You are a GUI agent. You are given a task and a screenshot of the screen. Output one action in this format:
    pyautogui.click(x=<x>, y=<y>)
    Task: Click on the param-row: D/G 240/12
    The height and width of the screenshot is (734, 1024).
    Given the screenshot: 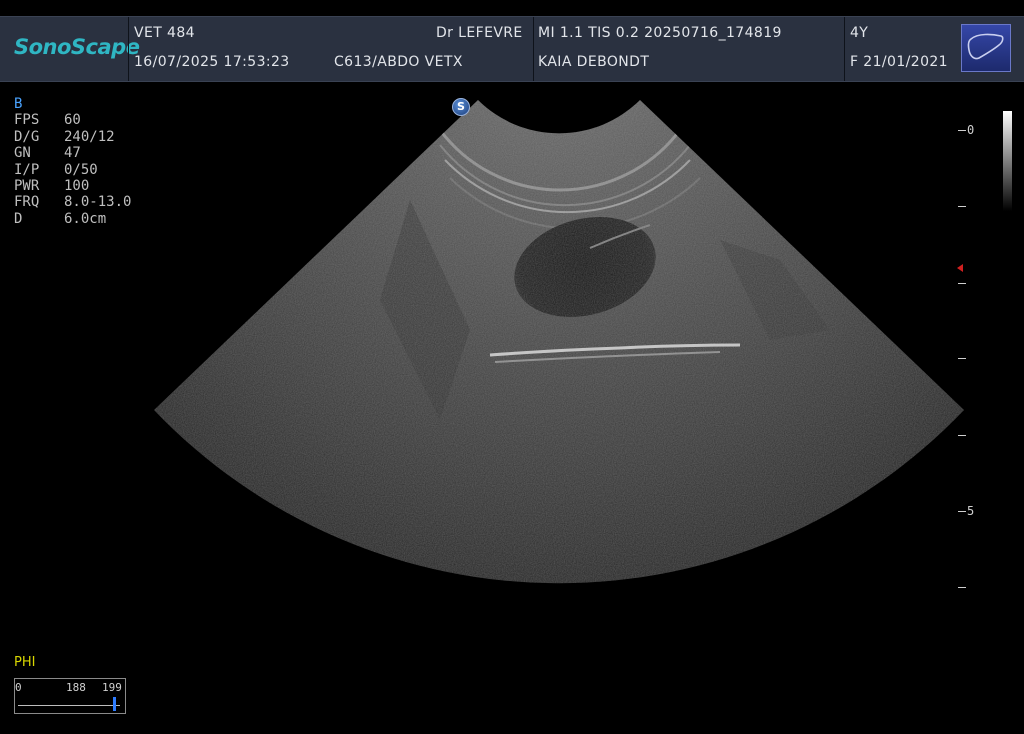 What is the action you would take?
    pyautogui.click(x=72, y=137)
    